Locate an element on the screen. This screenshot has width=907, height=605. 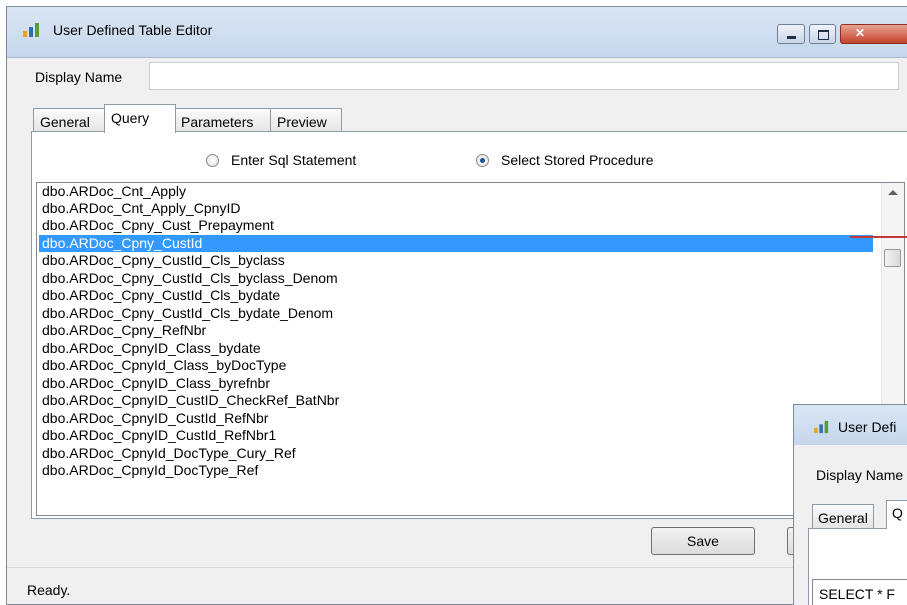
display-name-label: Display Name is located at coordinates (79, 77).